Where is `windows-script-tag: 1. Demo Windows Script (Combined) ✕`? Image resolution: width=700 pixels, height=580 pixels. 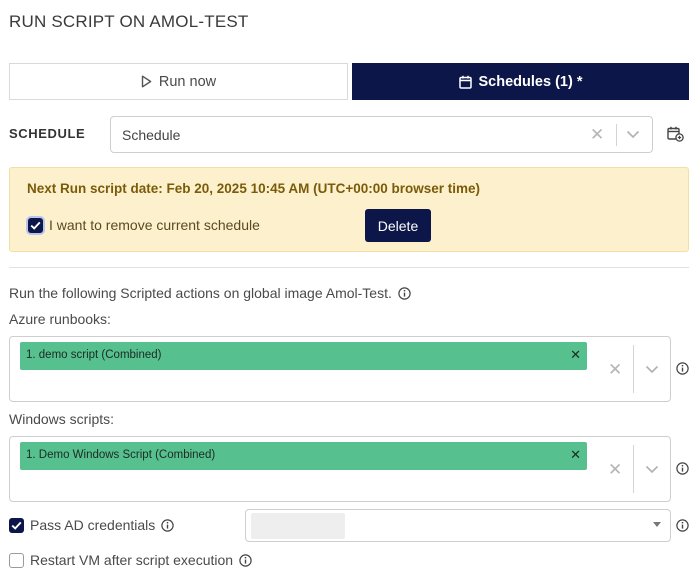 windows-script-tag: 1. Demo Windows Script (Combined) ✕ is located at coordinates (303, 456).